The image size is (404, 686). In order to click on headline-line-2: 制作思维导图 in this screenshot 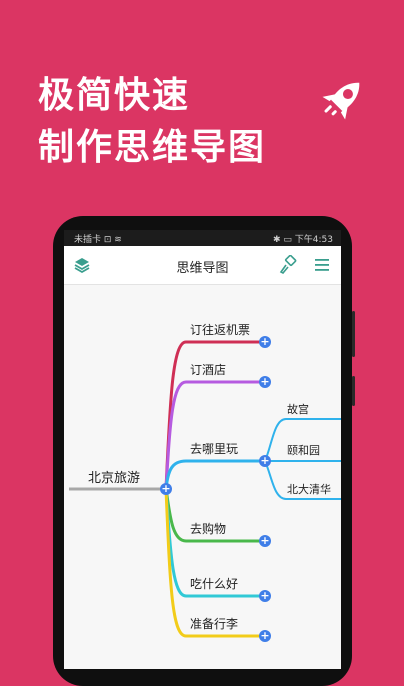, I will do `click(152, 147)`.